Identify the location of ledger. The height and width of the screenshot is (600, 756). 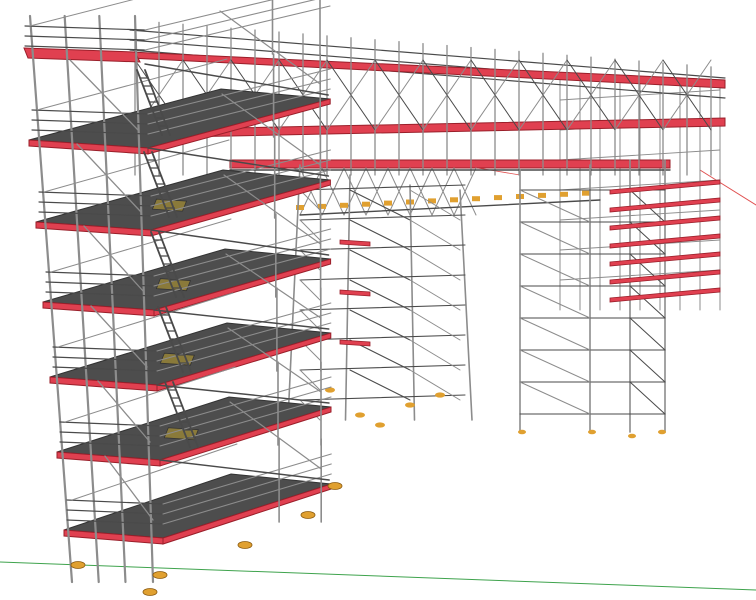
(81, 13).